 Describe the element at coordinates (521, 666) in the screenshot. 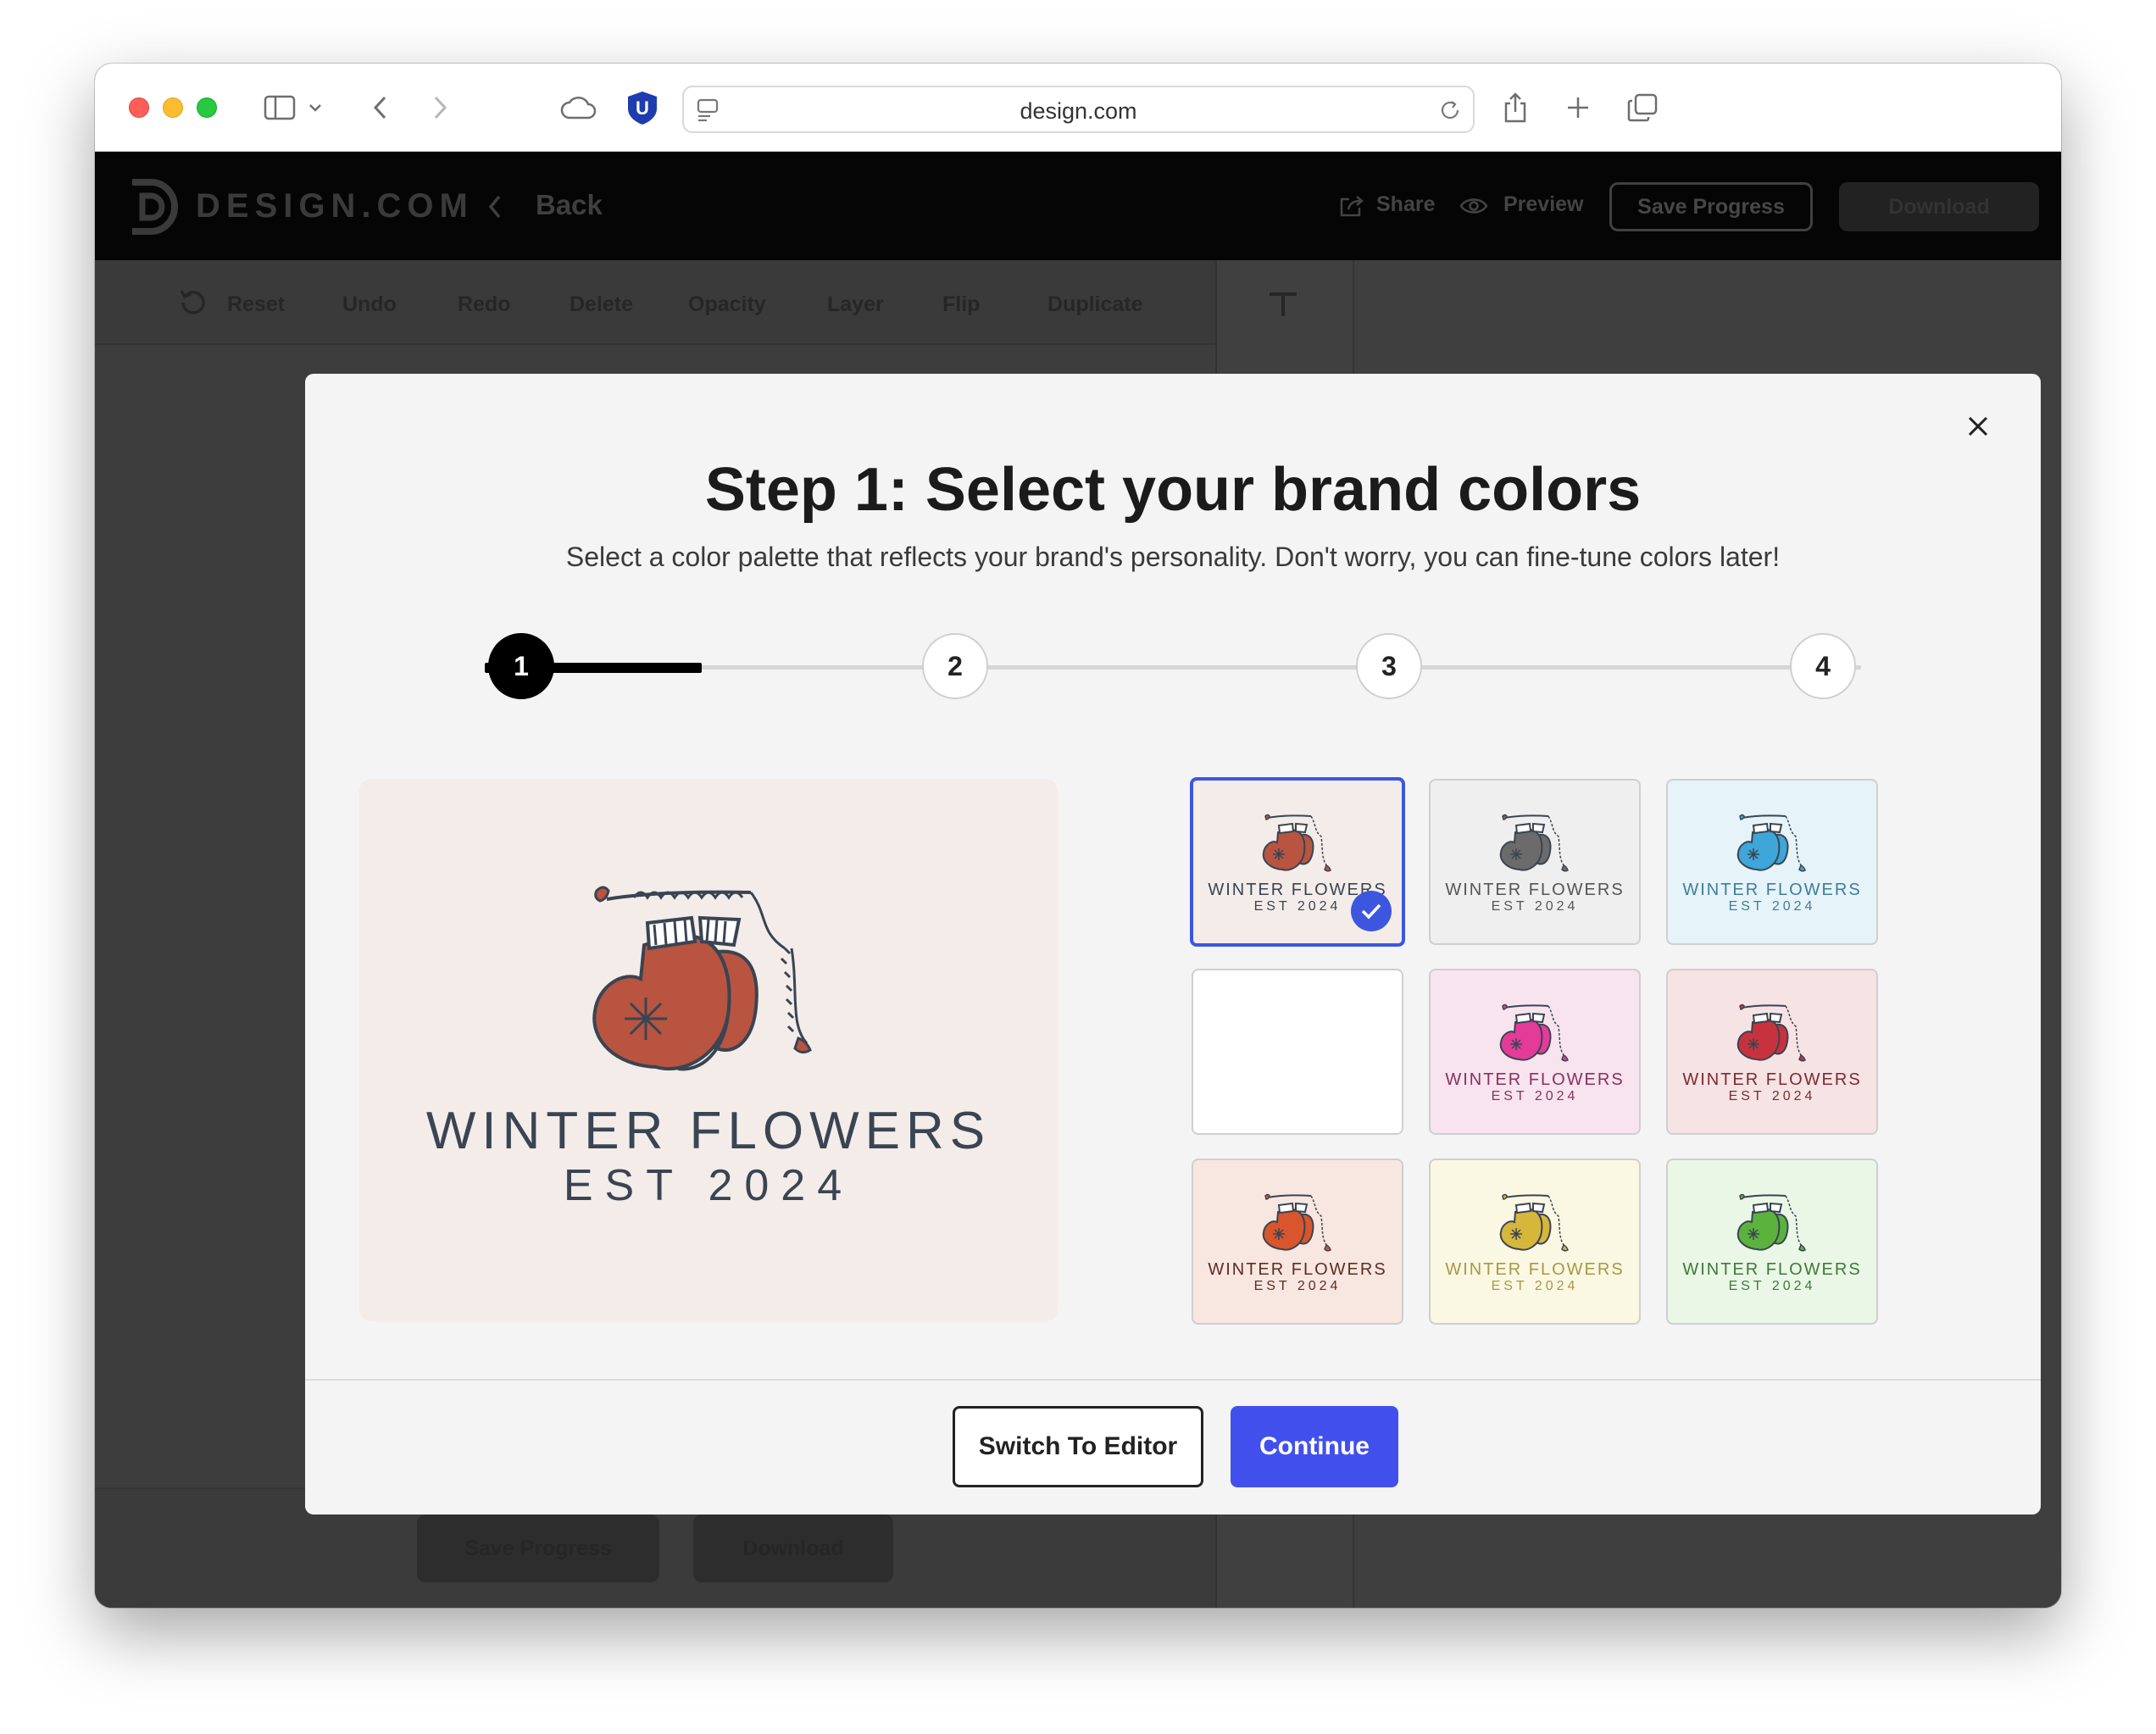

I see `step-1: 1` at that location.